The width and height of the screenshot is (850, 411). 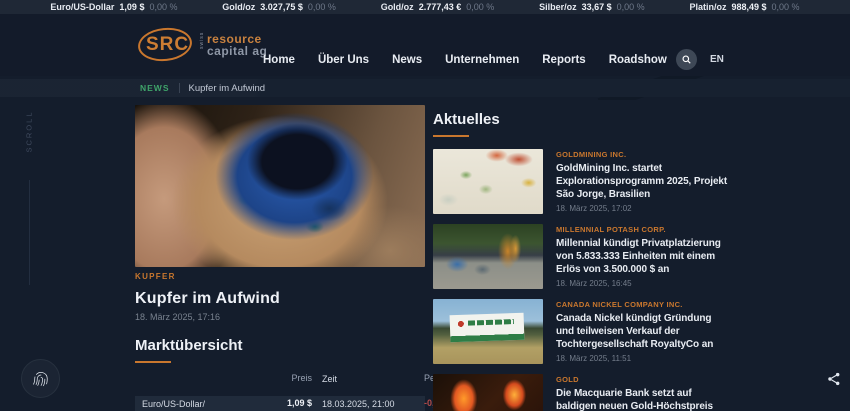 What do you see at coordinates (594, 208) in the screenshot?
I see `news-date: 18. März 2025, 17:02` at bounding box center [594, 208].